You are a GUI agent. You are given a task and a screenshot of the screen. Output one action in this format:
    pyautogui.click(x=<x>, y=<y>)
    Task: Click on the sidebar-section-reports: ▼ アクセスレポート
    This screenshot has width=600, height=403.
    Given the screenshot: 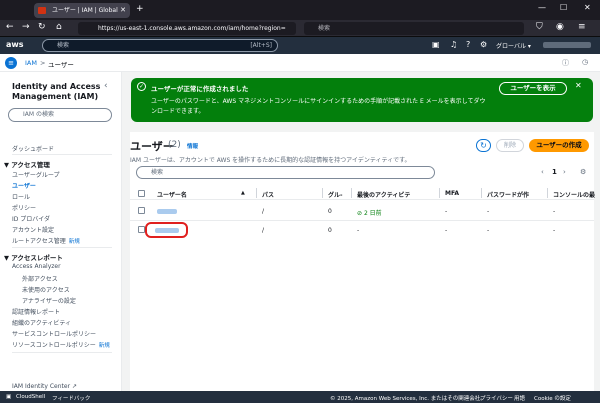 What is the action you would take?
    pyautogui.click(x=33, y=257)
    